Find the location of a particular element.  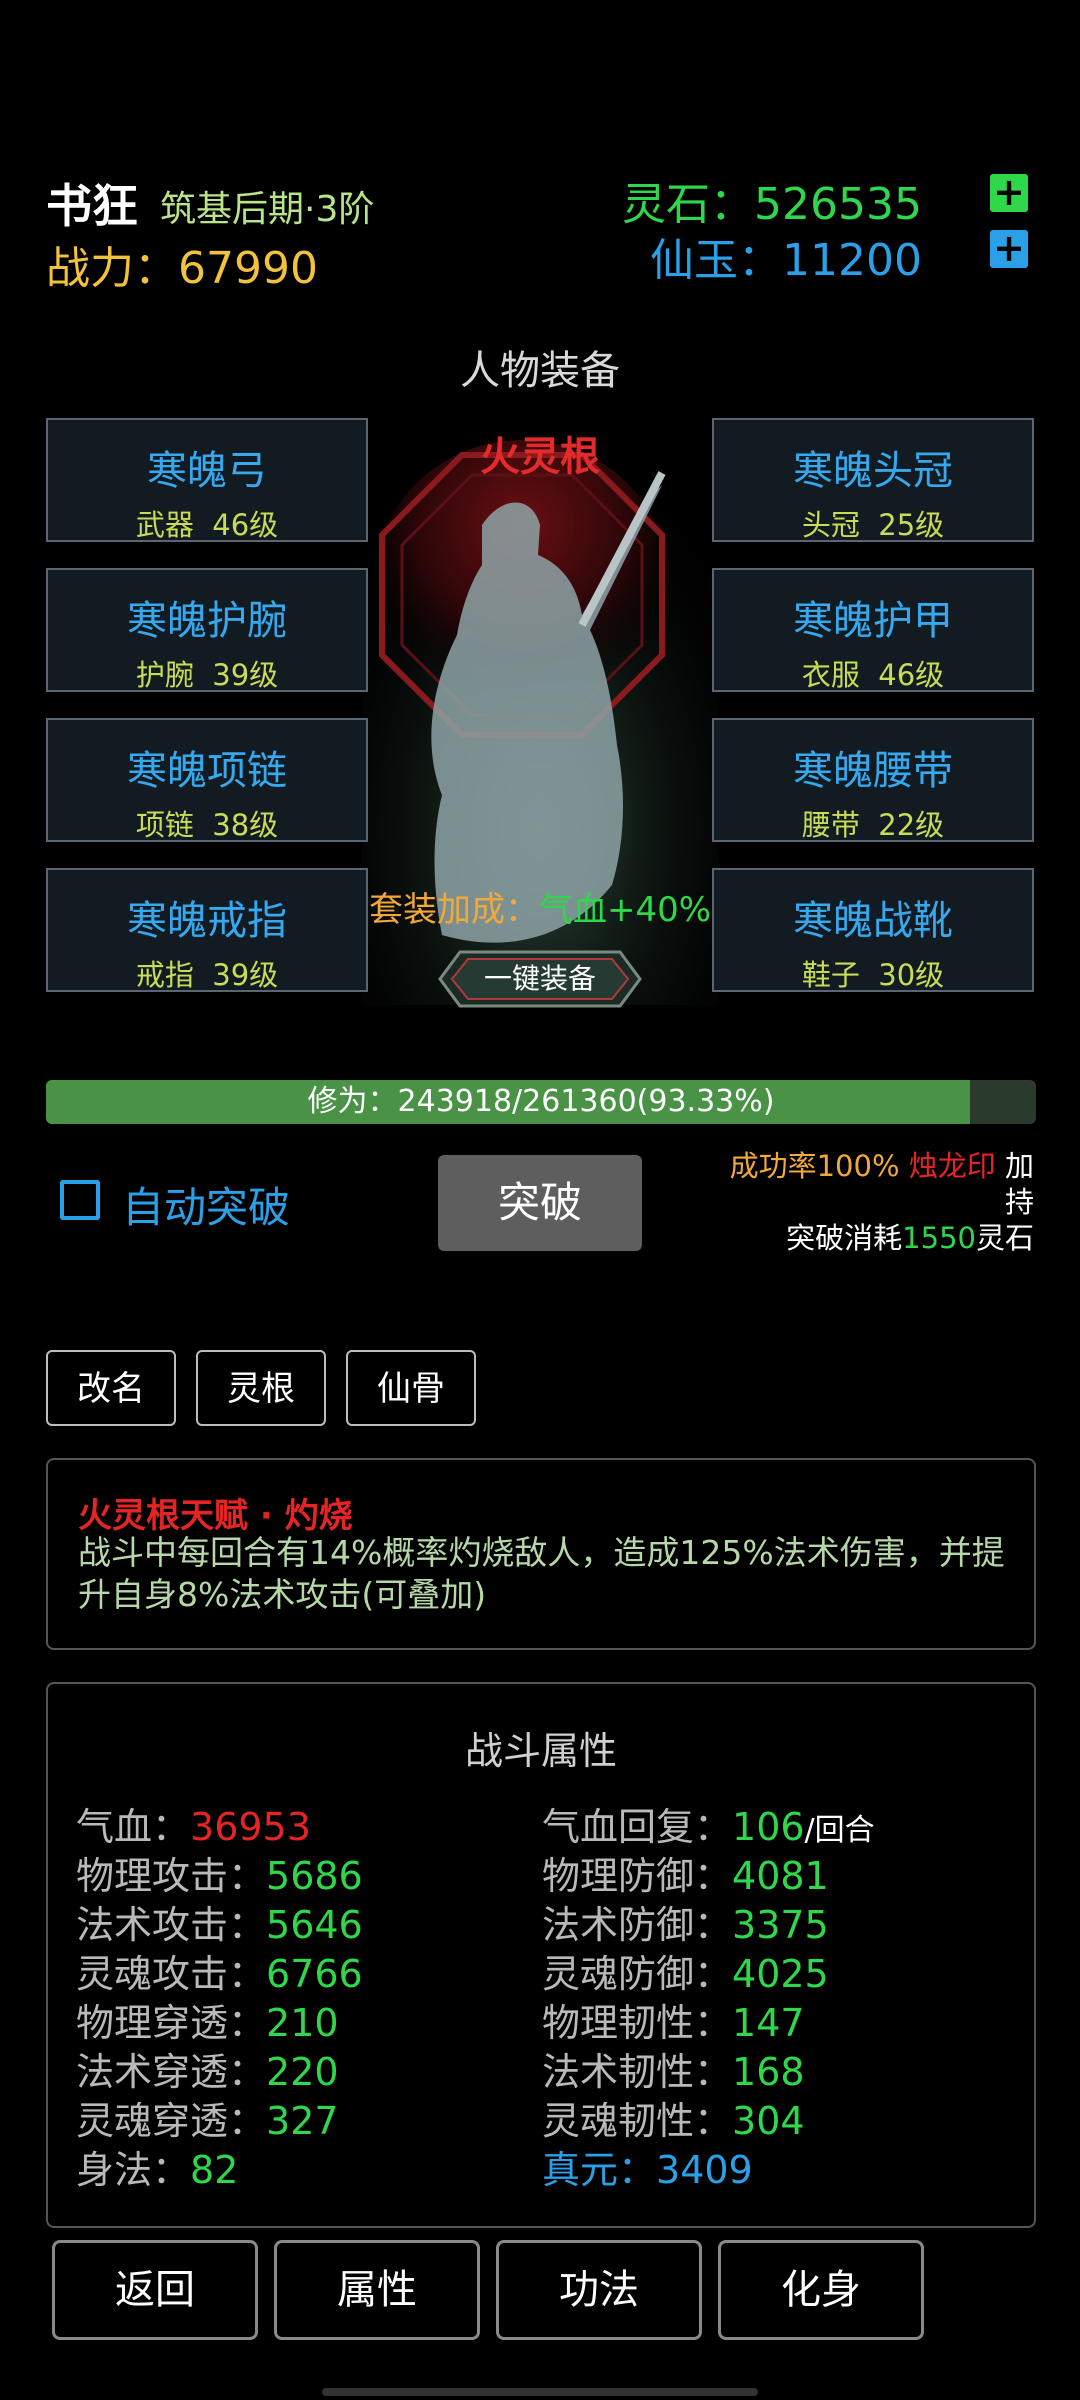

home-indicator is located at coordinates (540, 2392).